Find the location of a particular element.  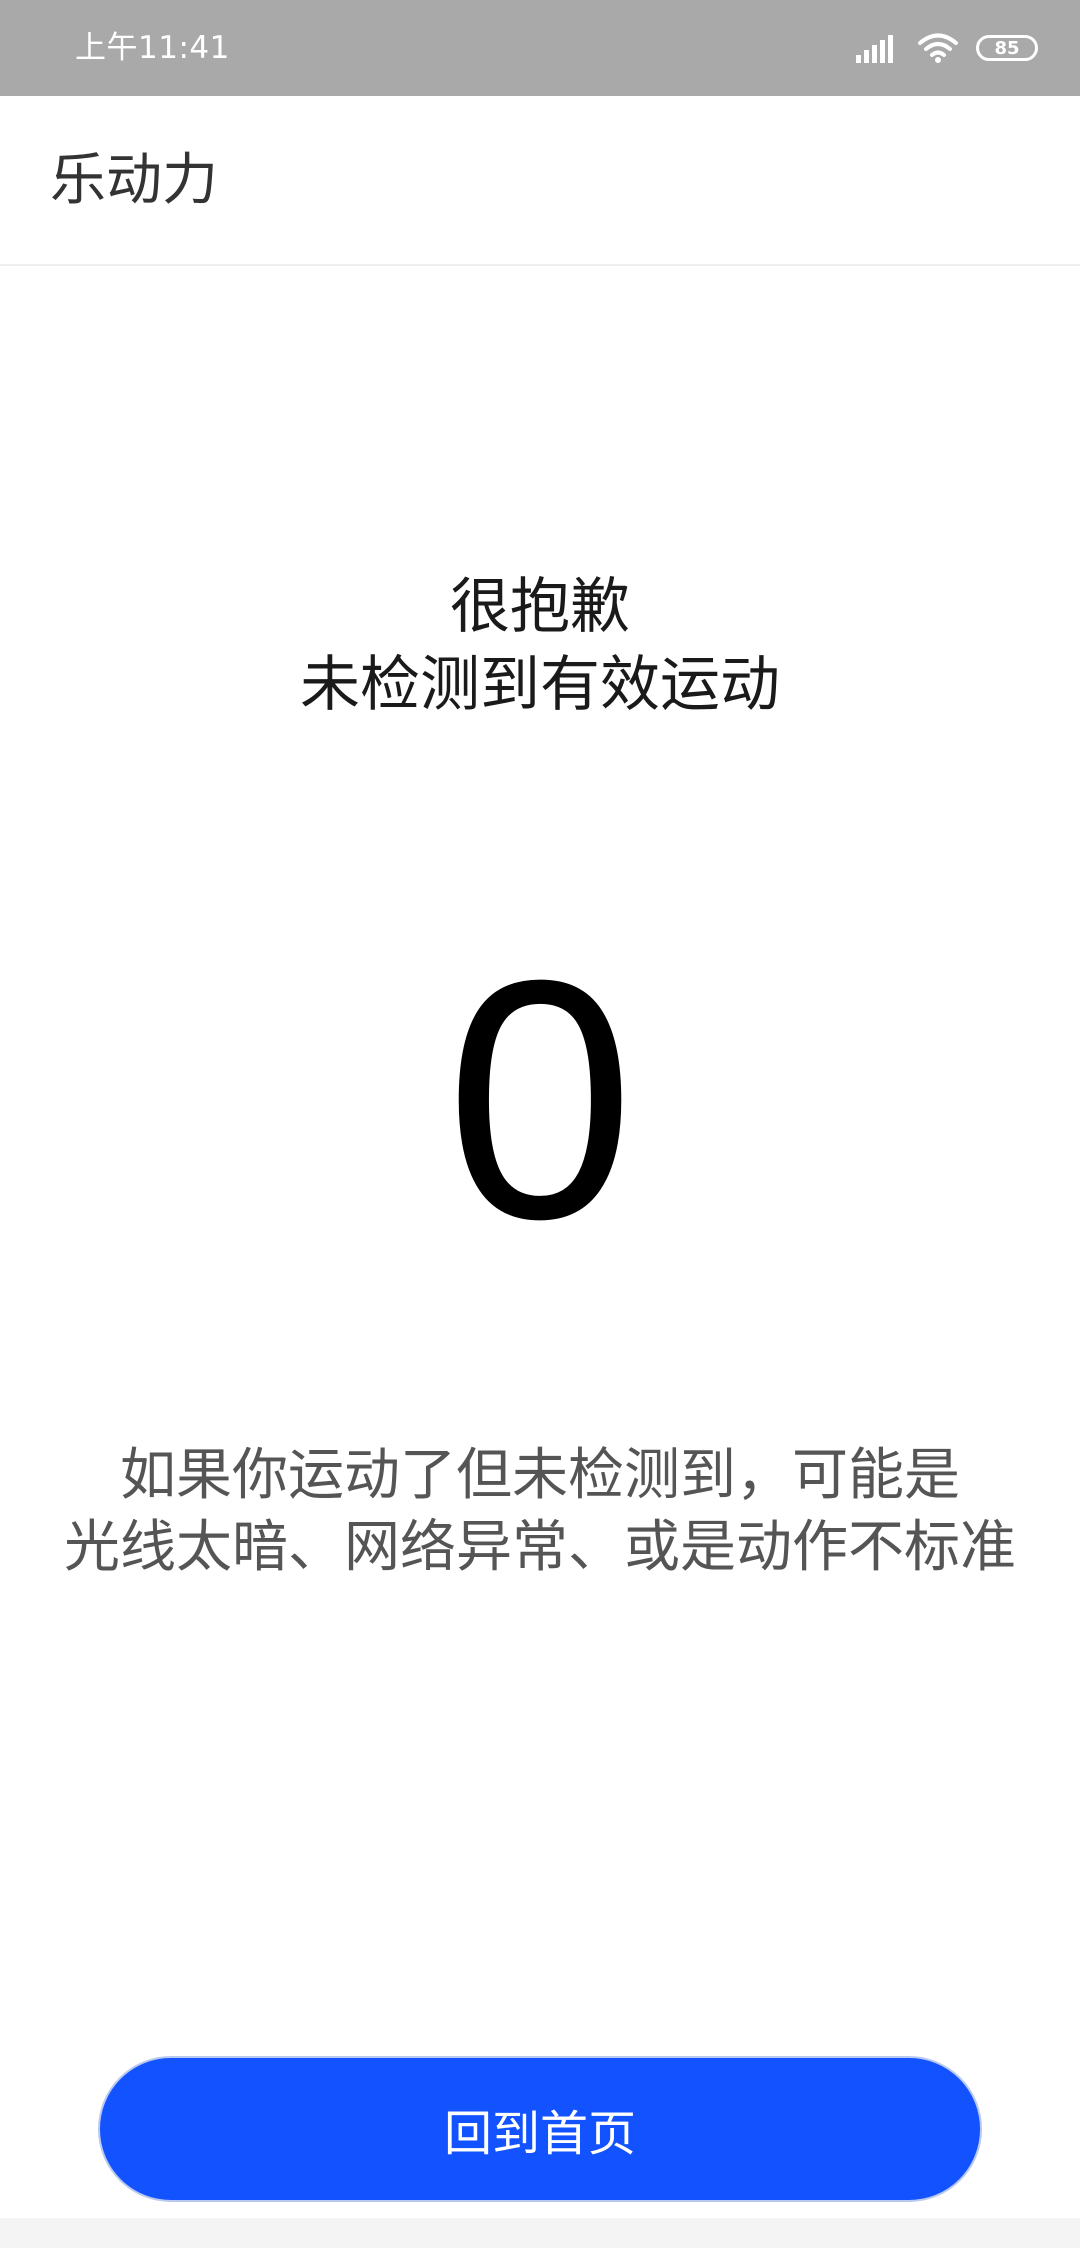

battery-level: 85 is located at coordinates (1007, 48).